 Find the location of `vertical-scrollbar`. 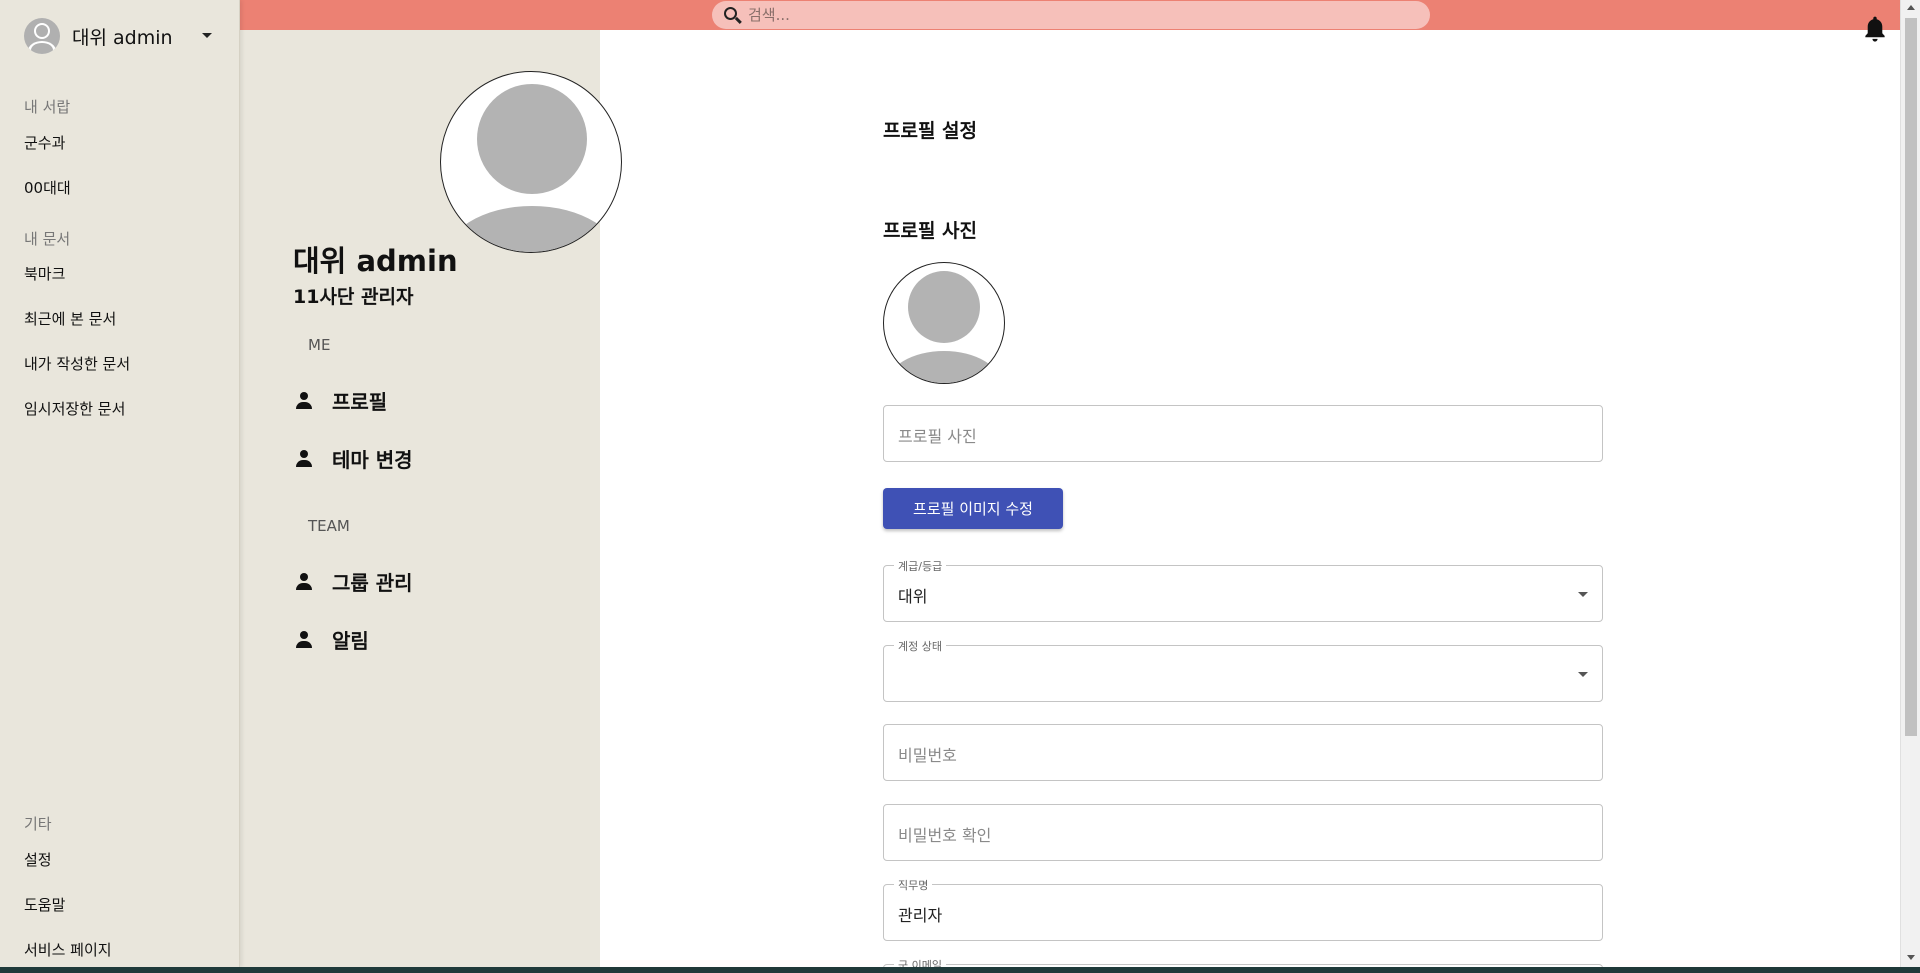

vertical-scrollbar is located at coordinates (1910, 483).